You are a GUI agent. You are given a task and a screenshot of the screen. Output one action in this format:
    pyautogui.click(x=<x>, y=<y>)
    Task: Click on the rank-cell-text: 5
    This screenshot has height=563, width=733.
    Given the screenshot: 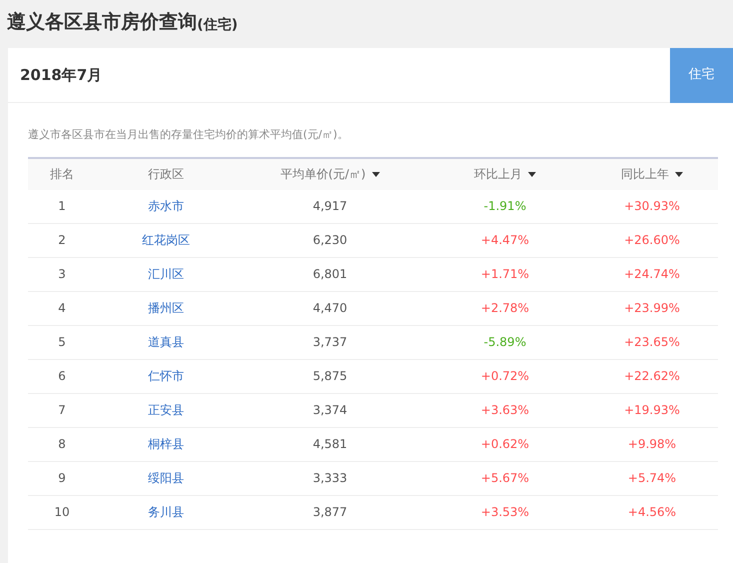 What is the action you would take?
    pyautogui.click(x=62, y=342)
    